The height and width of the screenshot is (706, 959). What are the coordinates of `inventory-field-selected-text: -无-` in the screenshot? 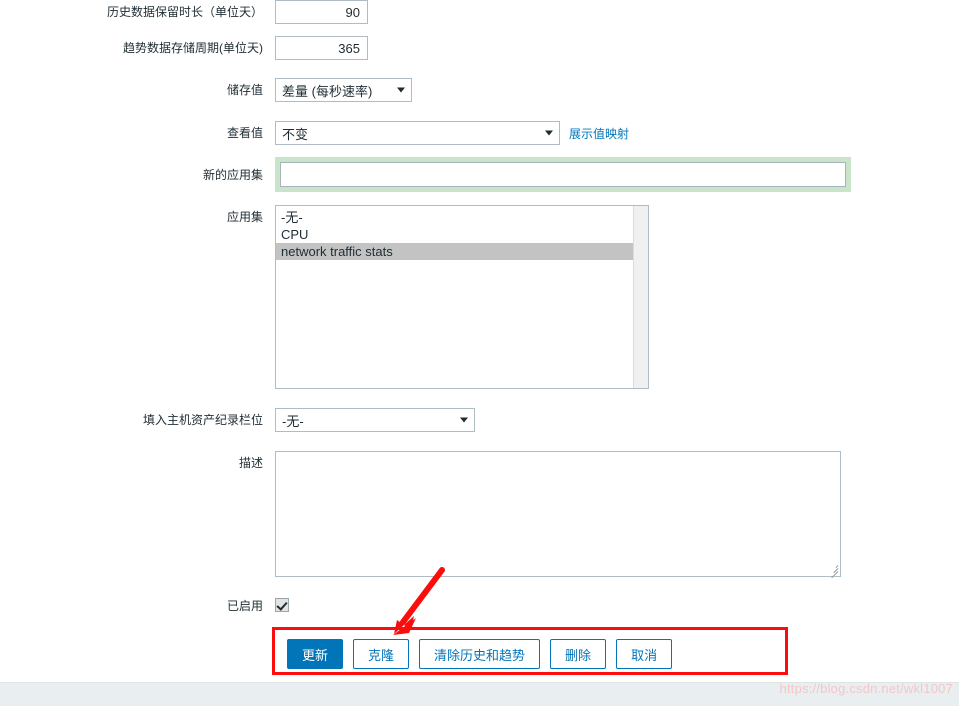 It's located at (293, 421).